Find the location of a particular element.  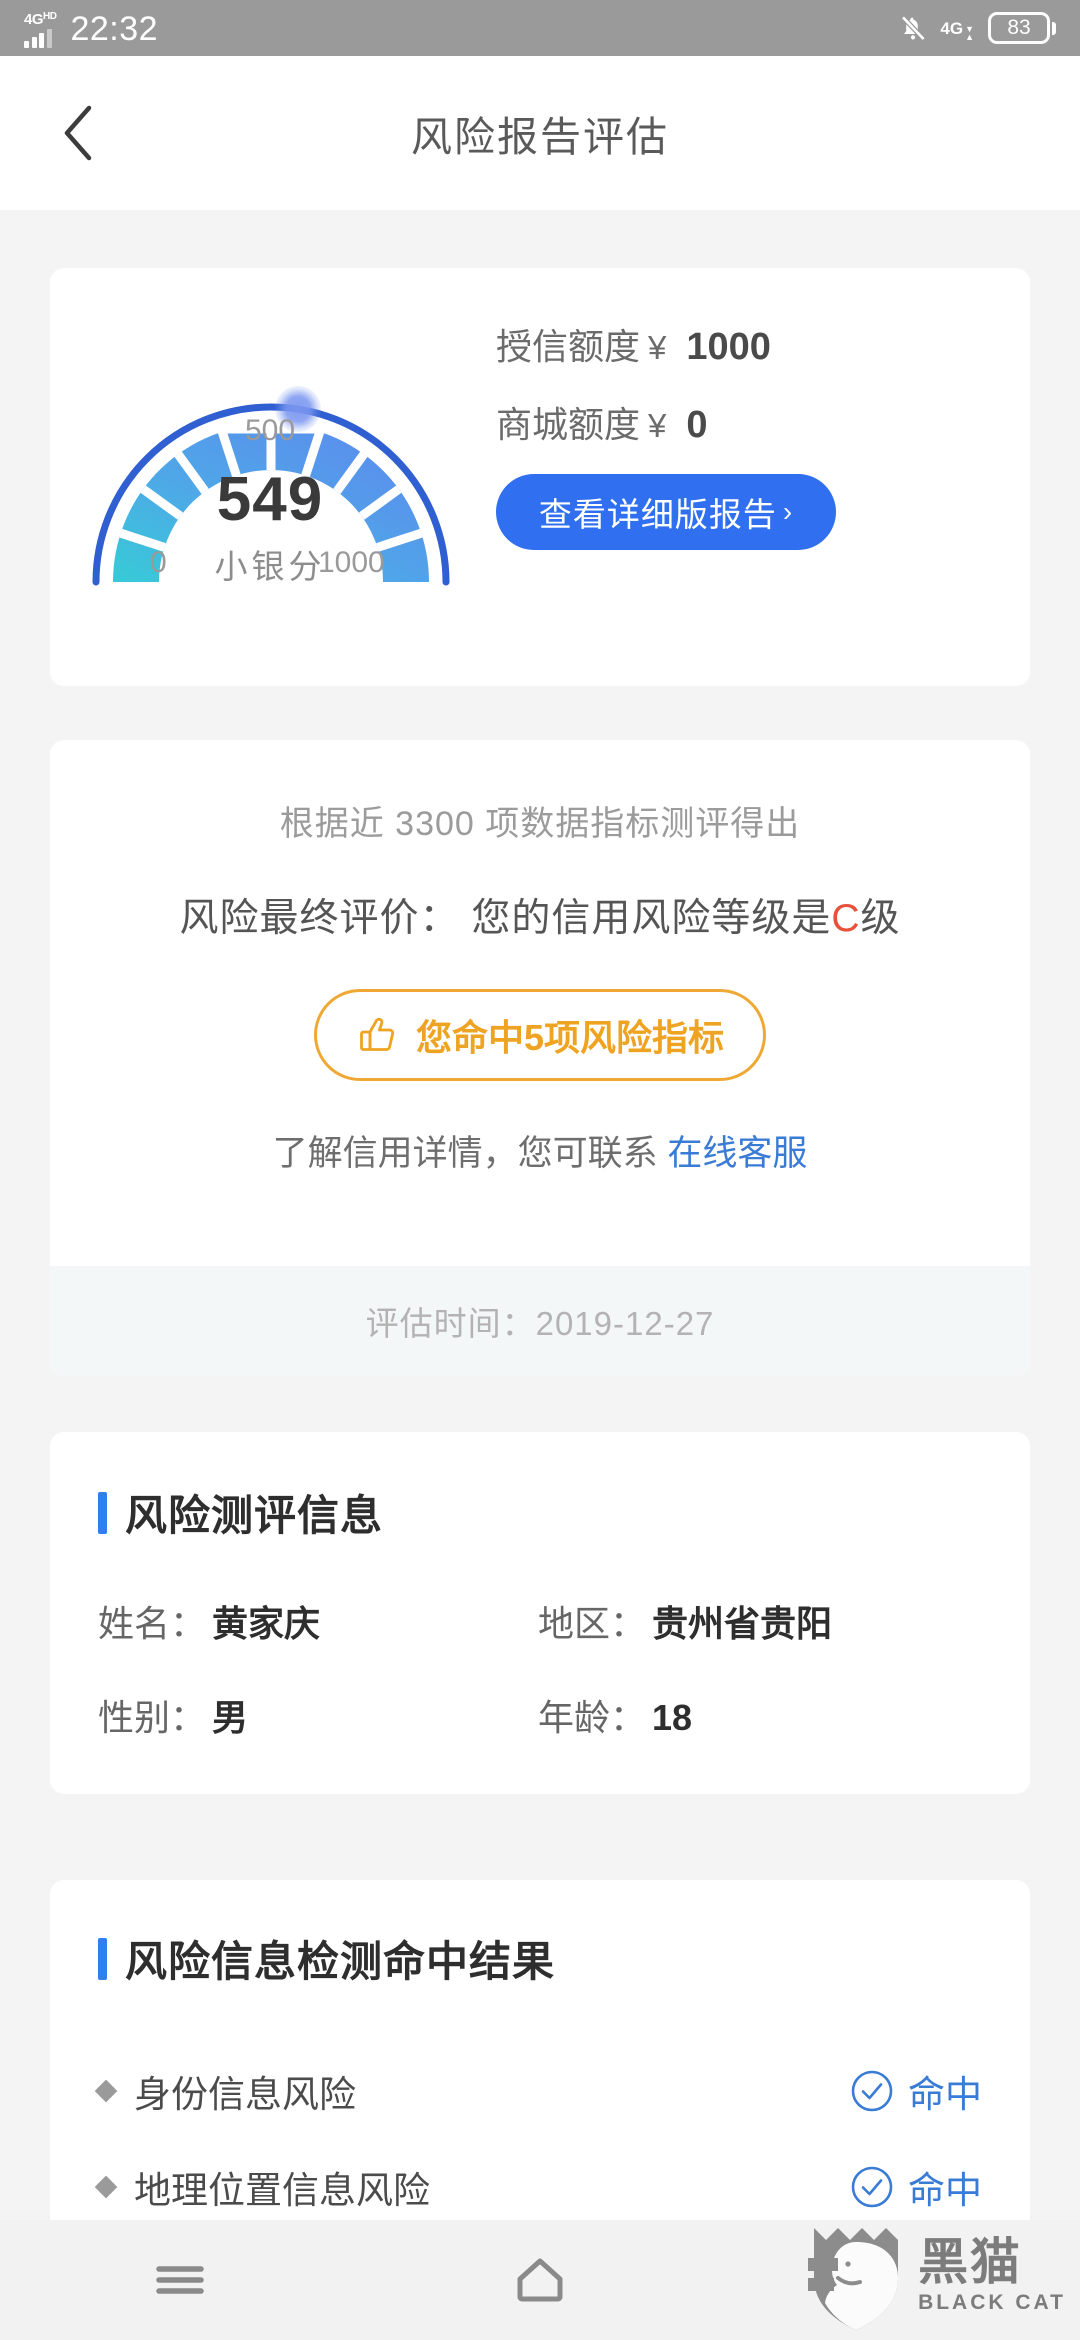

app-header: 风险报告评估 is located at coordinates (540, 133).